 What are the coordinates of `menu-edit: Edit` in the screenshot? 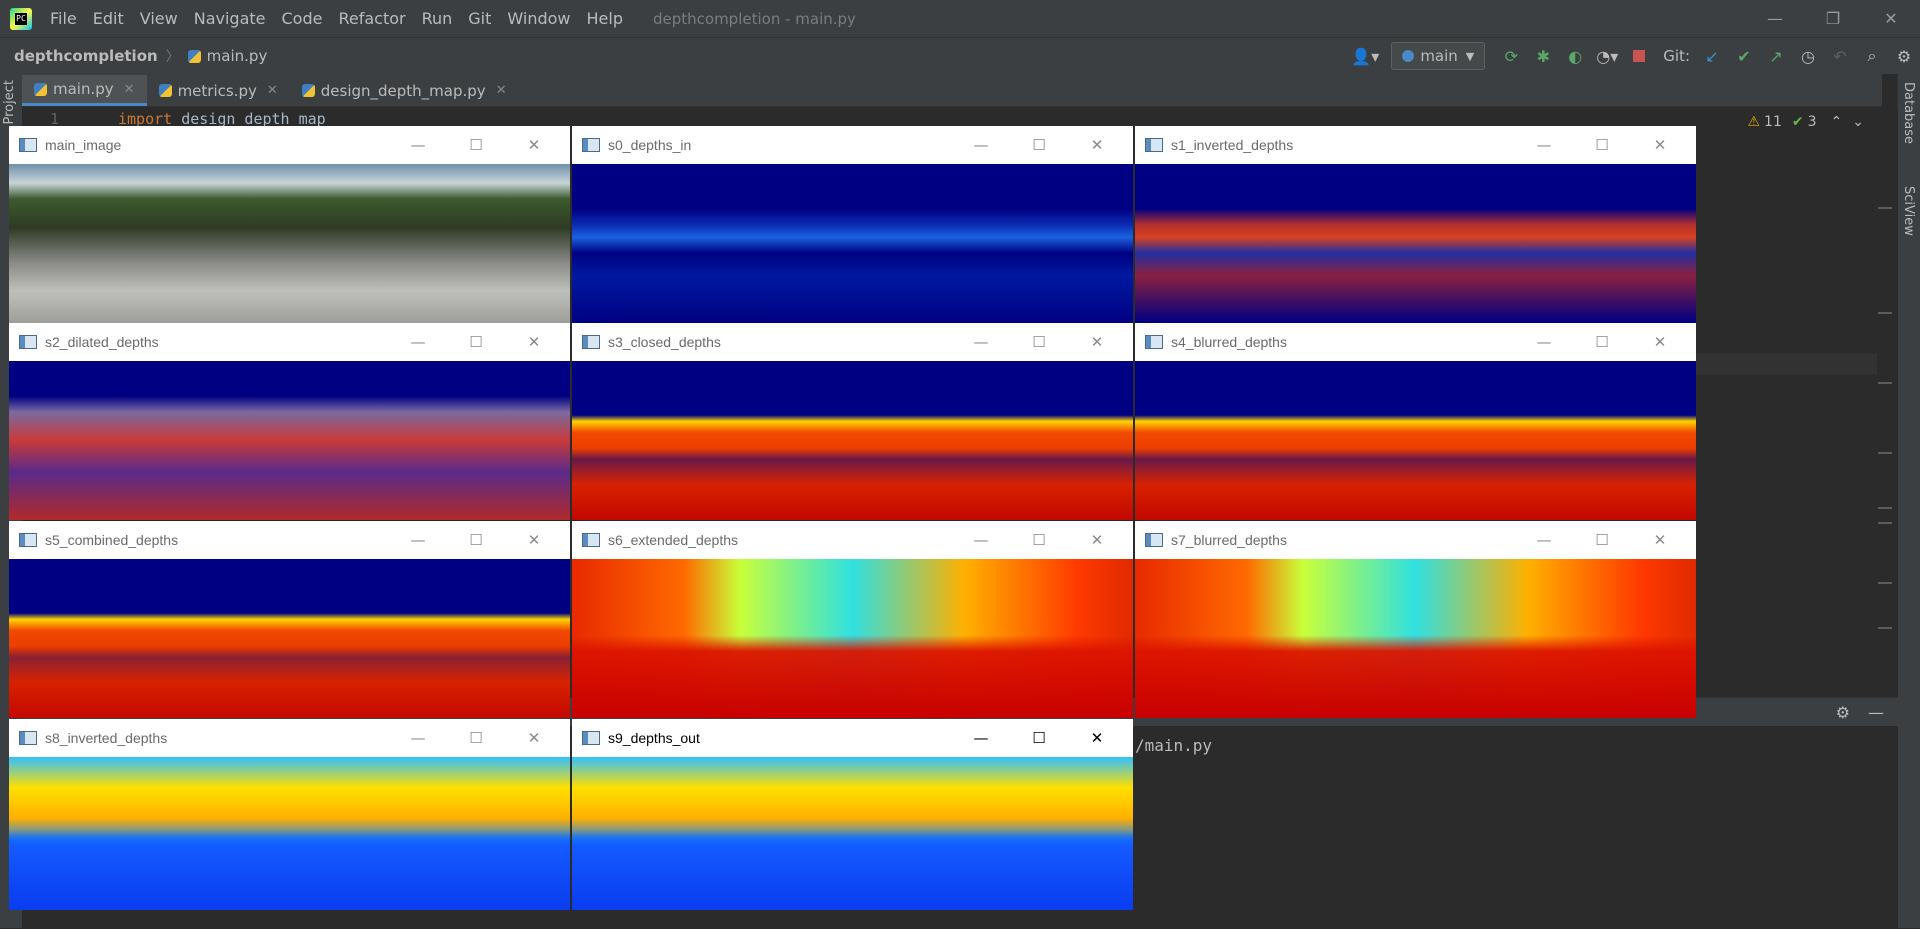 It's located at (108, 18).